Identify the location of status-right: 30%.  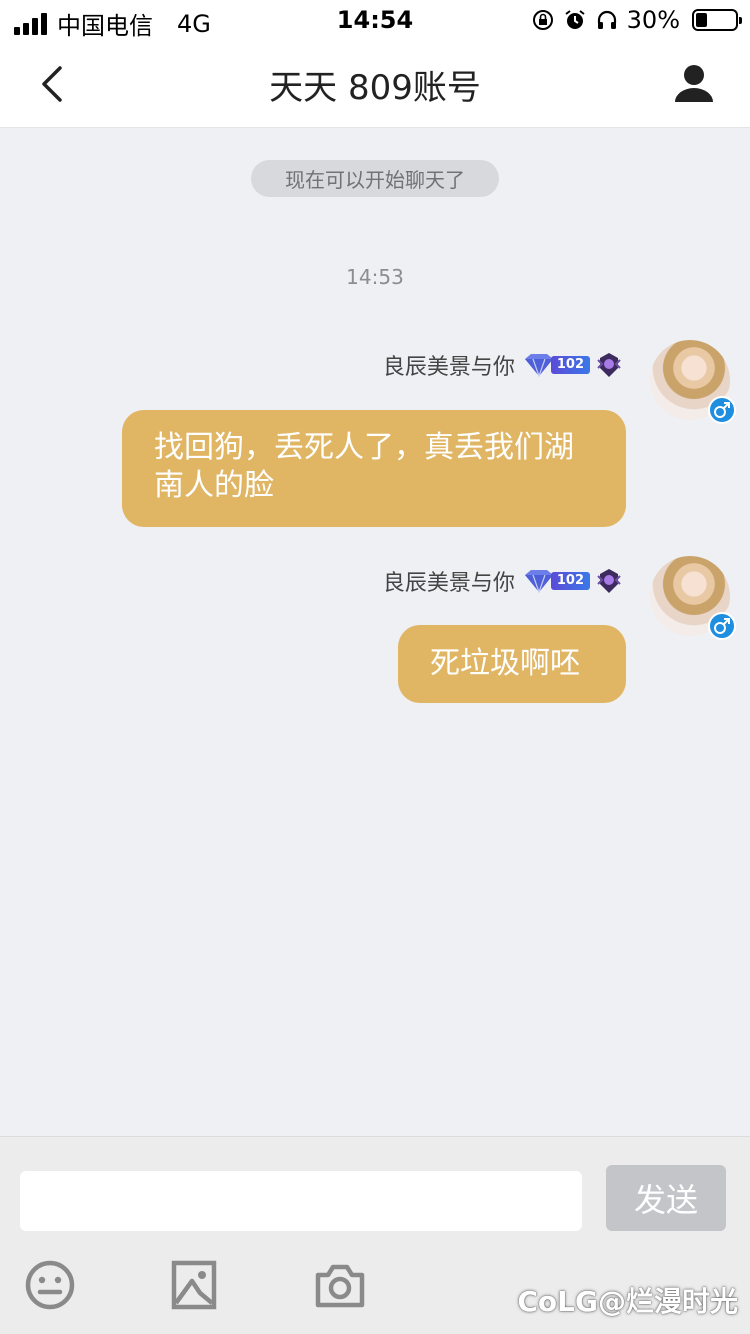
(636, 20).